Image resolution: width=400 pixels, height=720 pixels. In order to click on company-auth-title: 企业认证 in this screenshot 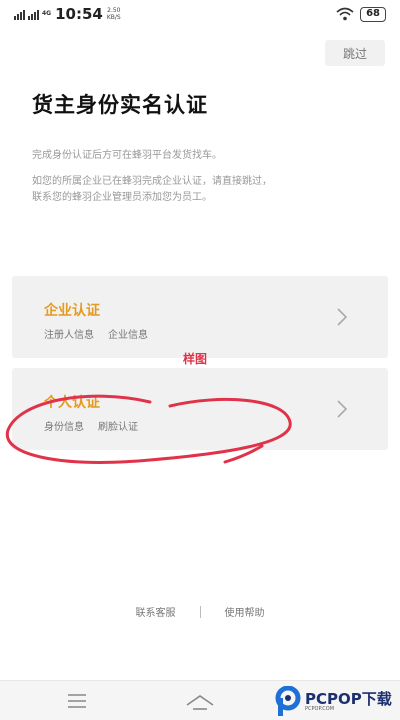, I will do `click(72, 311)`.